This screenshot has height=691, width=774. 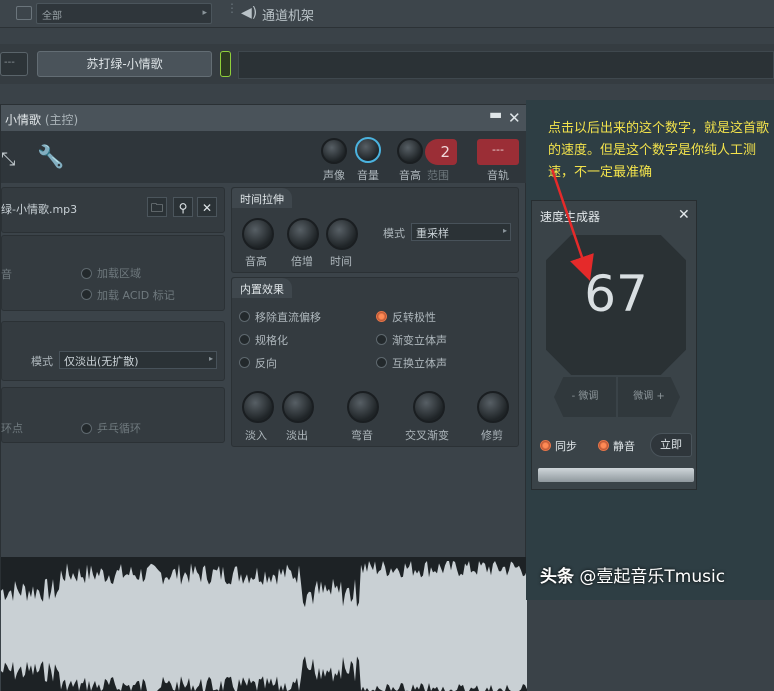 I want to click on pitch-range-value: 2, so click(x=441, y=152).